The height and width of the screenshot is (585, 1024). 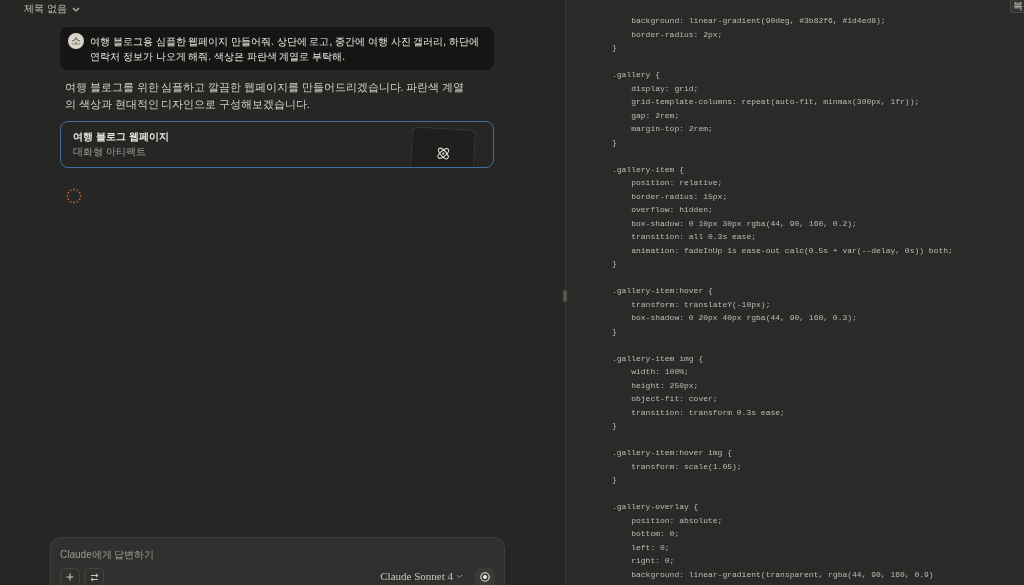 I want to click on resize-handle, so click(x=565, y=296).